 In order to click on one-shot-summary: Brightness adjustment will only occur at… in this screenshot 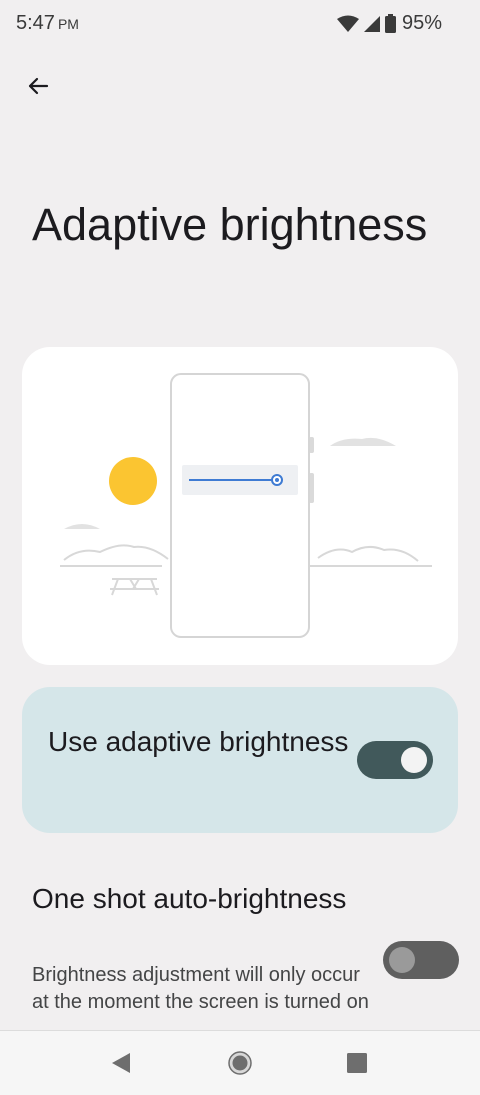, I will do `click(200, 988)`.